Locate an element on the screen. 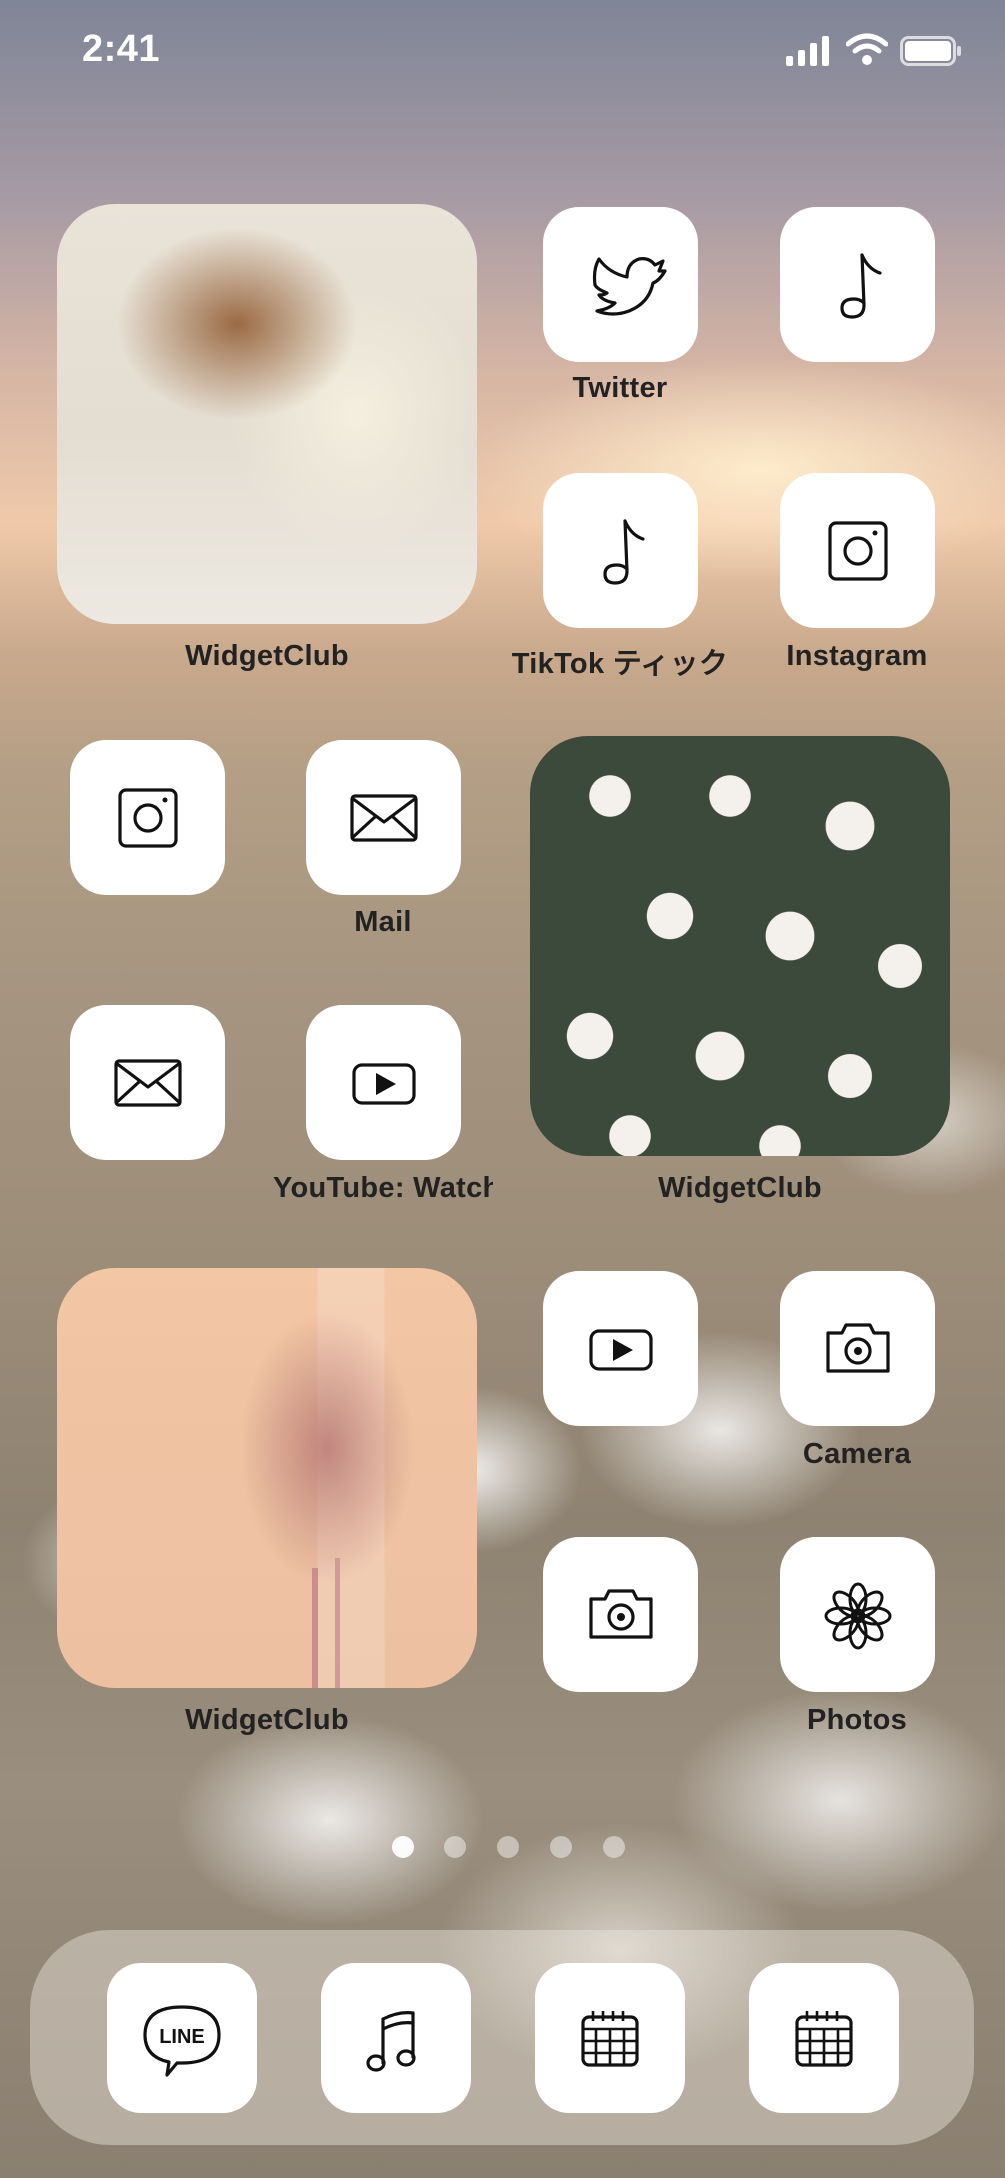 The image size is (1005, 2178). dock-app-music is located at coordinates (396, 2038).